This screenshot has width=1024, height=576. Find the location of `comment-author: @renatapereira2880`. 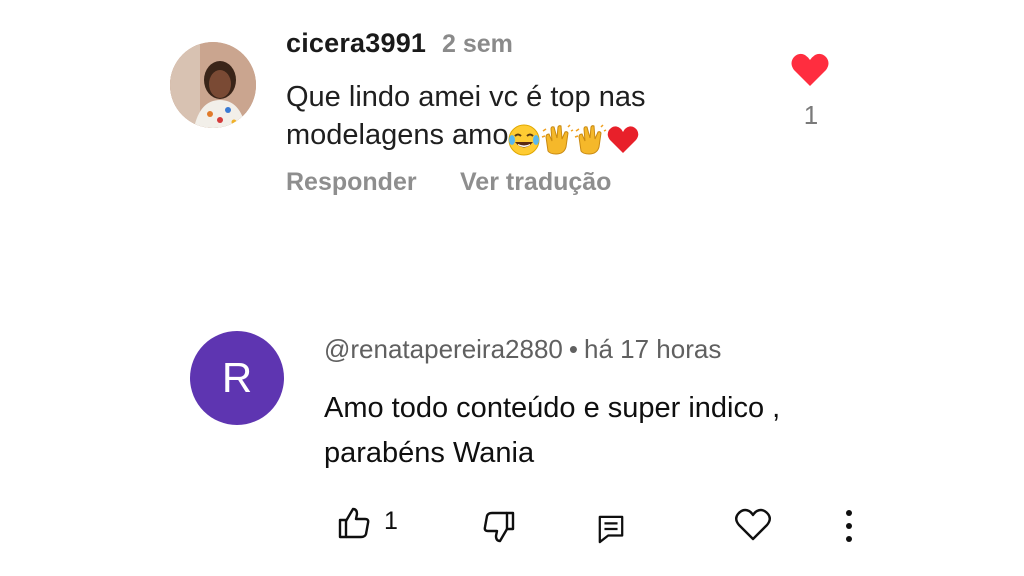

comment-author: @renatapereira2880 is located at coordinates (443, 349).